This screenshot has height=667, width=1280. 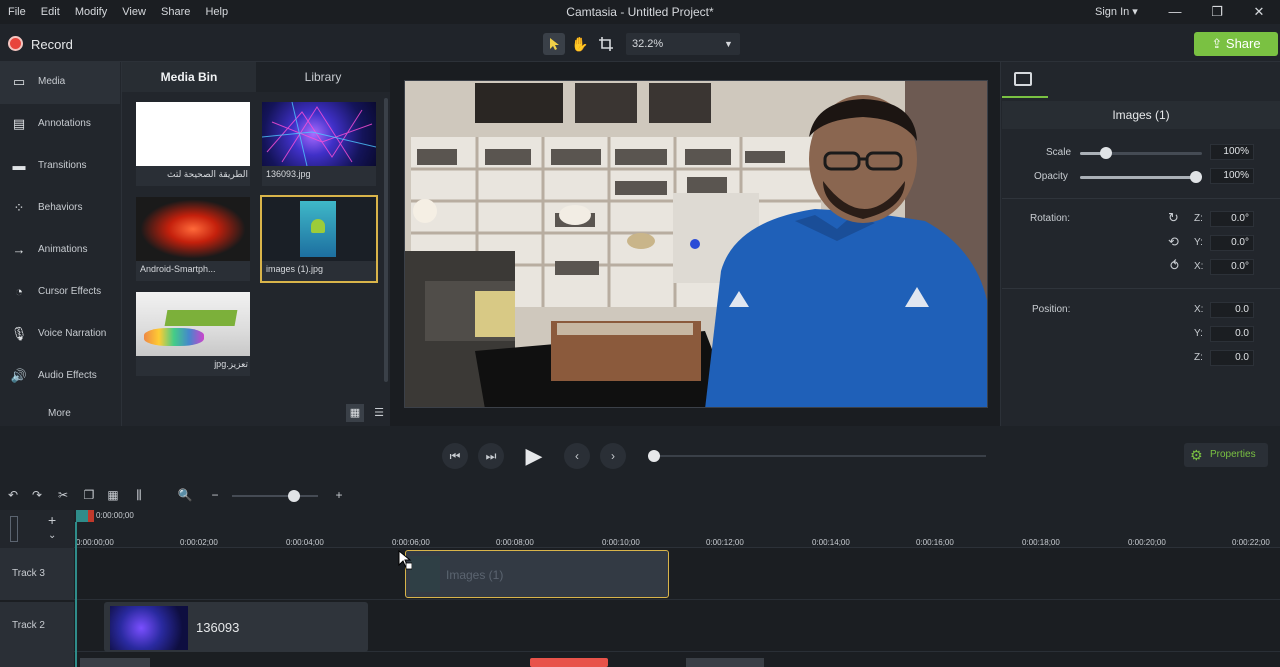 I want to click on add-track-icon: +, so click(x=52, y=520).